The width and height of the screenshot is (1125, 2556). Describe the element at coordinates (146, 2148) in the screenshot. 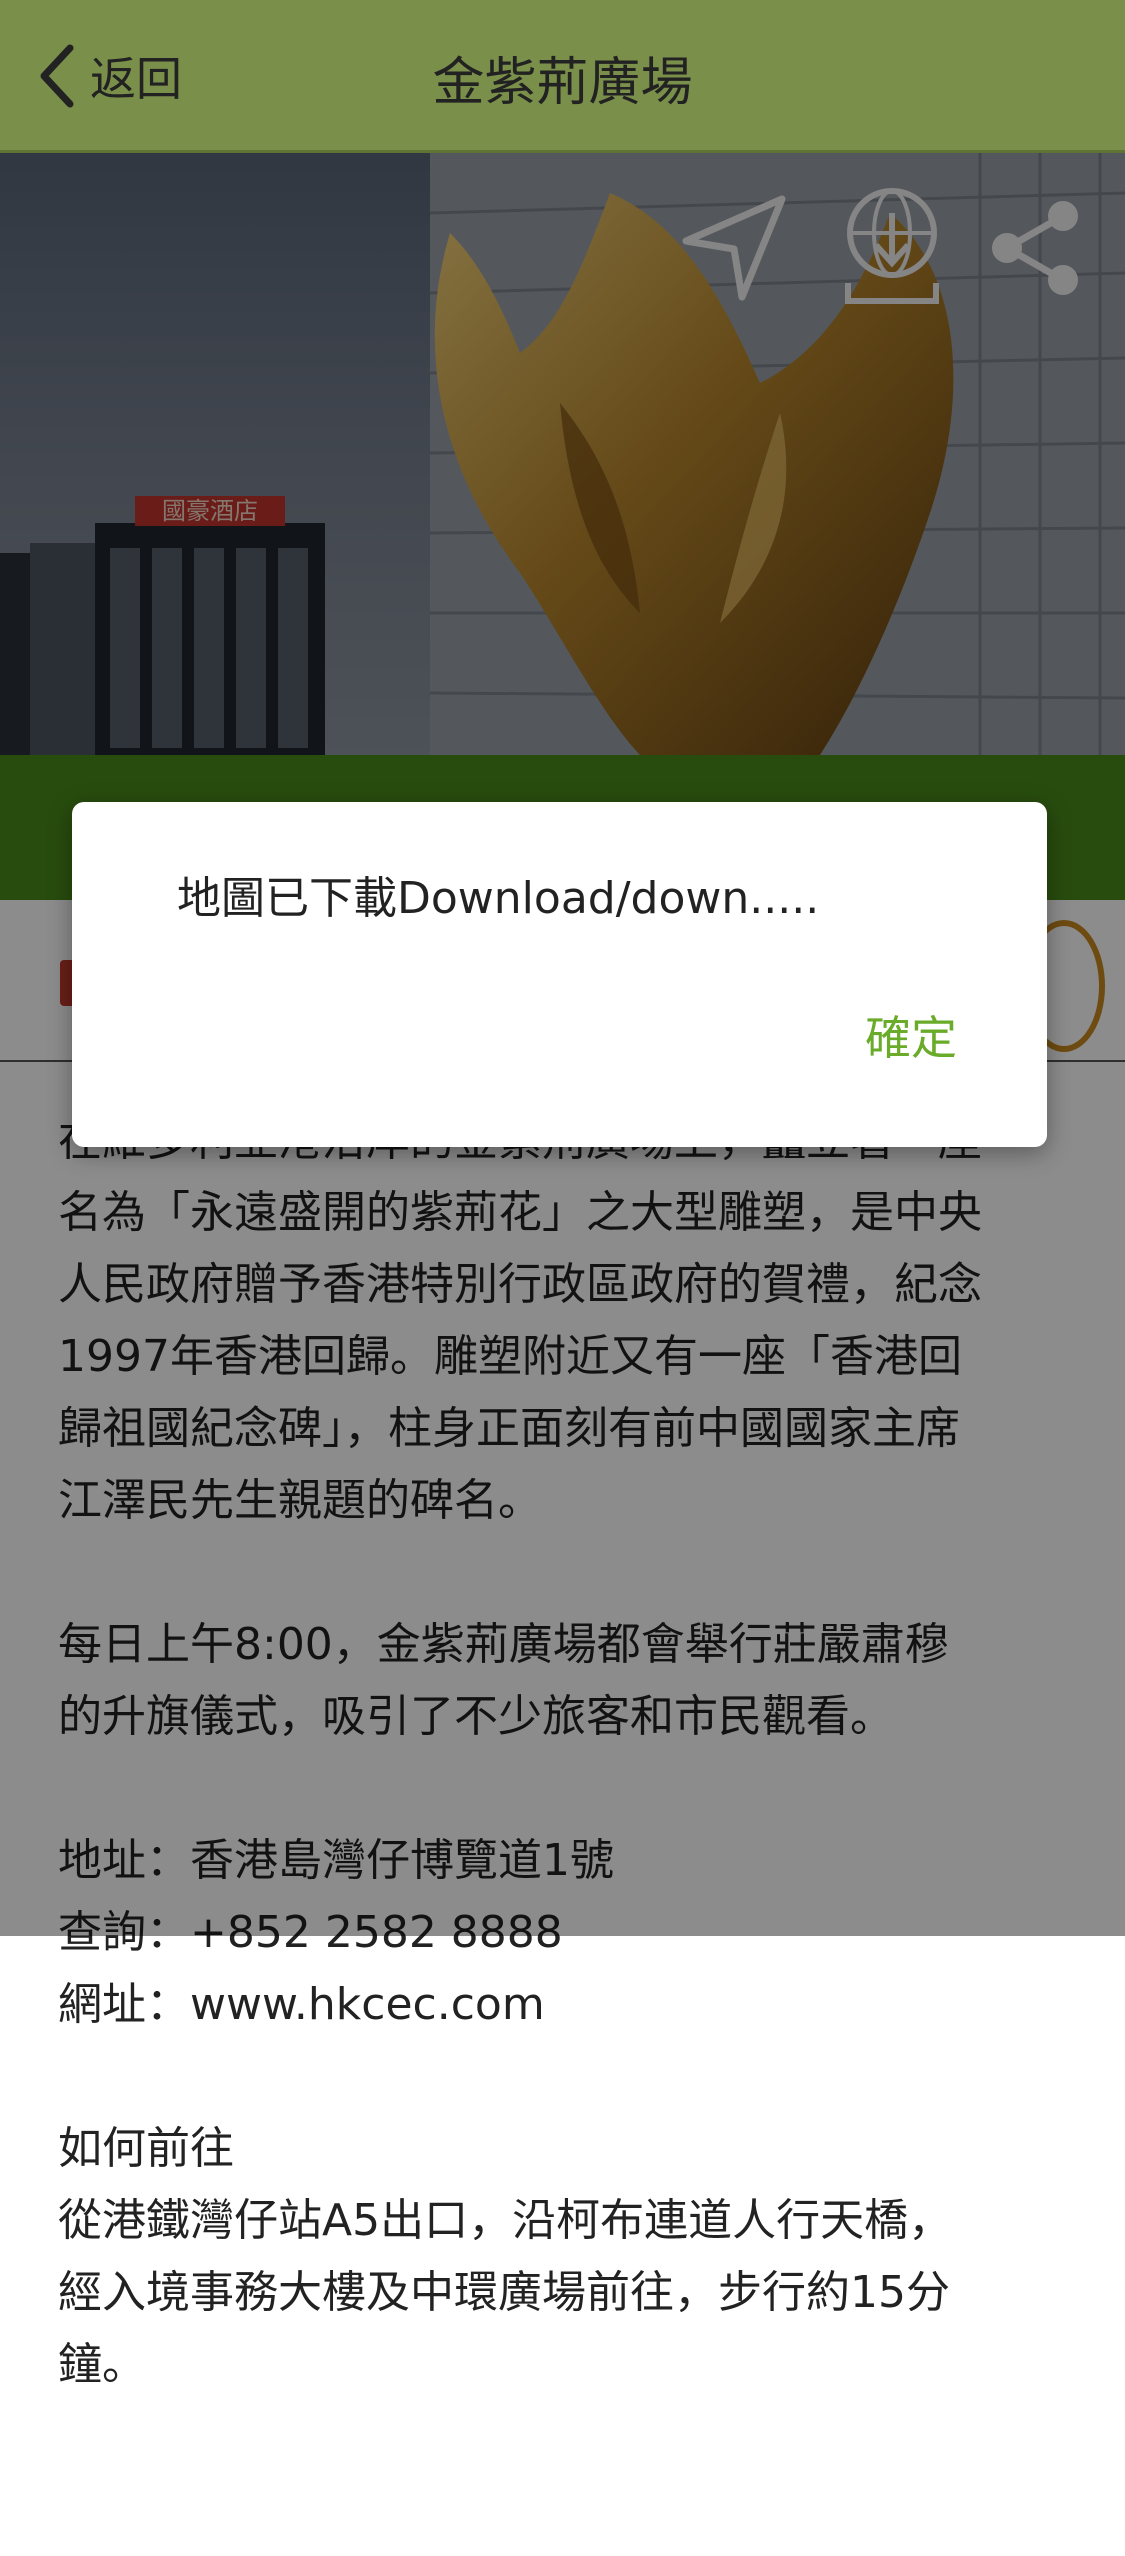

I see `directions-title: 如何前往` at that location.